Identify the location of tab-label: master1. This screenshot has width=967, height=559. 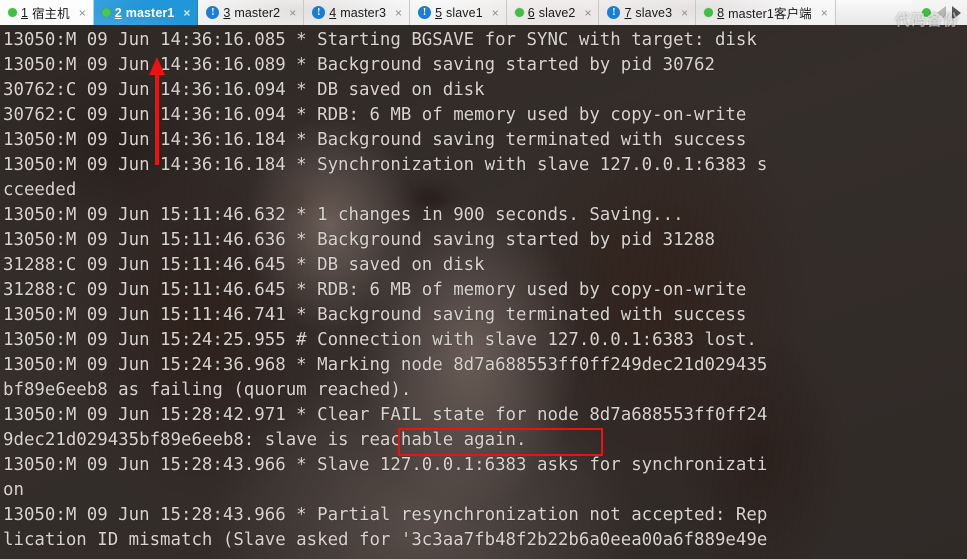
(150, 12).